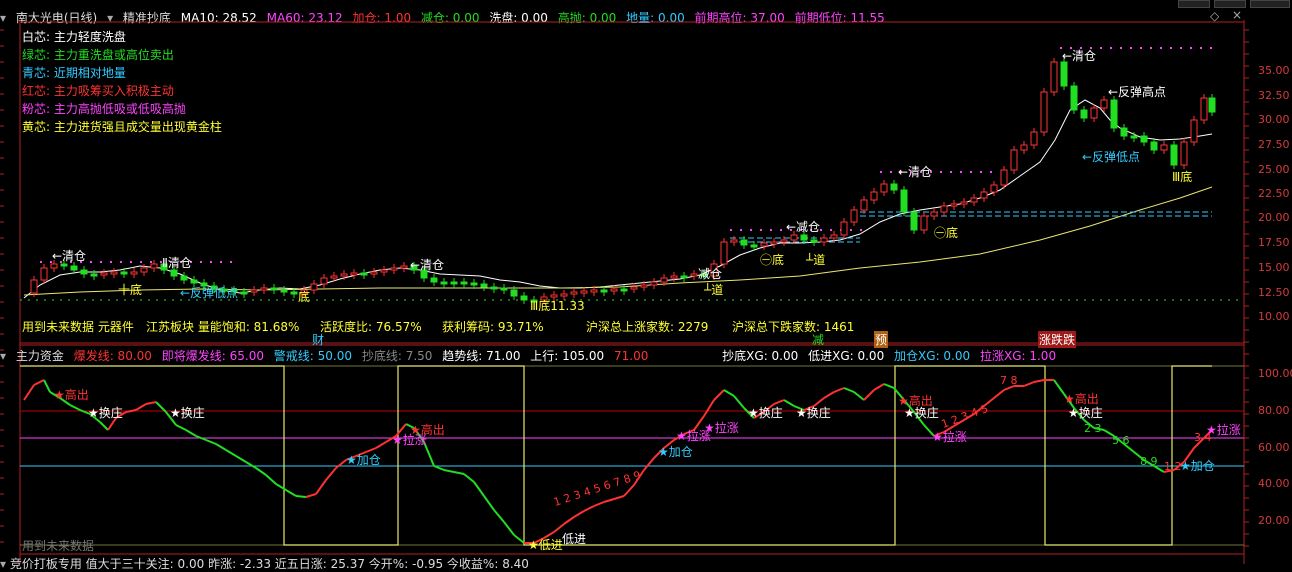 The image size is (1292, 572). Describe the element at coordinates (3, 564) in the screenshot. I see `bottom-dropdown-icon: ▾` at that location.